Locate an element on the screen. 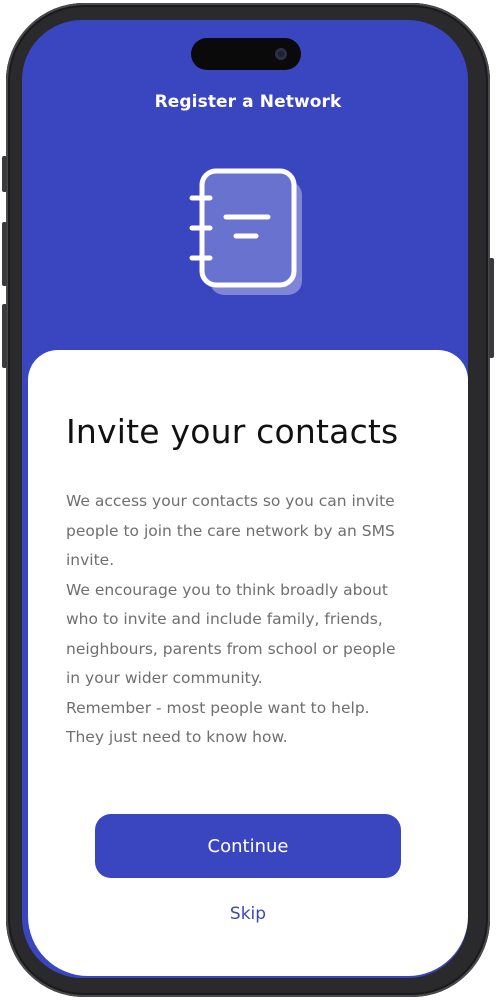  description-line: invite. is located at coordinates (90, 560).